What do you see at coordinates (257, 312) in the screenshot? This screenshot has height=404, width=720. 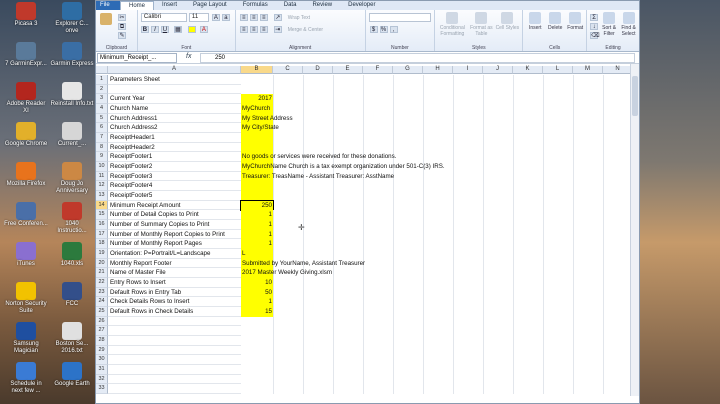 I see `cell-value: 15` at bounding box center [257, 312].